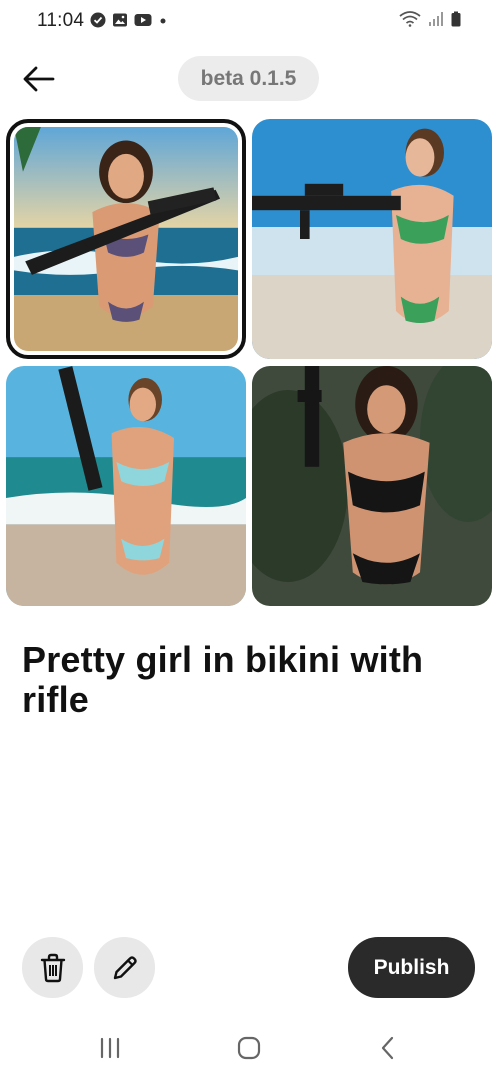 This screenshot has height=1078, width=497. I want to click on arrow-left-icon, so click(39, 79).